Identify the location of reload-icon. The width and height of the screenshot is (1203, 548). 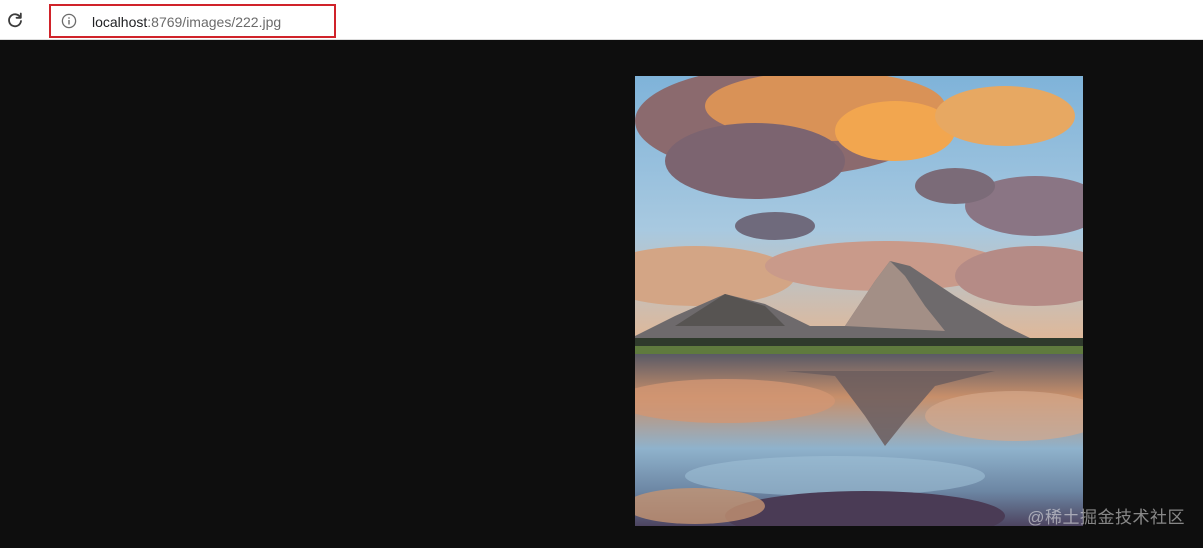
(15, 20).